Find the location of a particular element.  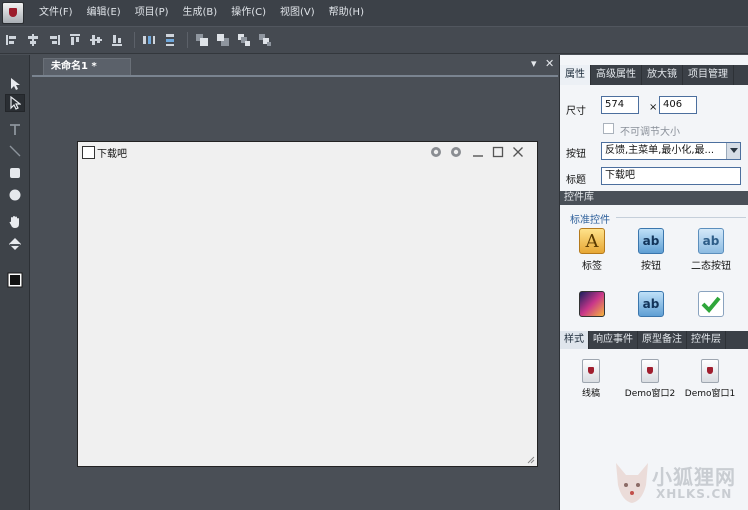

toggle-button-control-icon: ab is located at coordinates (711, 241).